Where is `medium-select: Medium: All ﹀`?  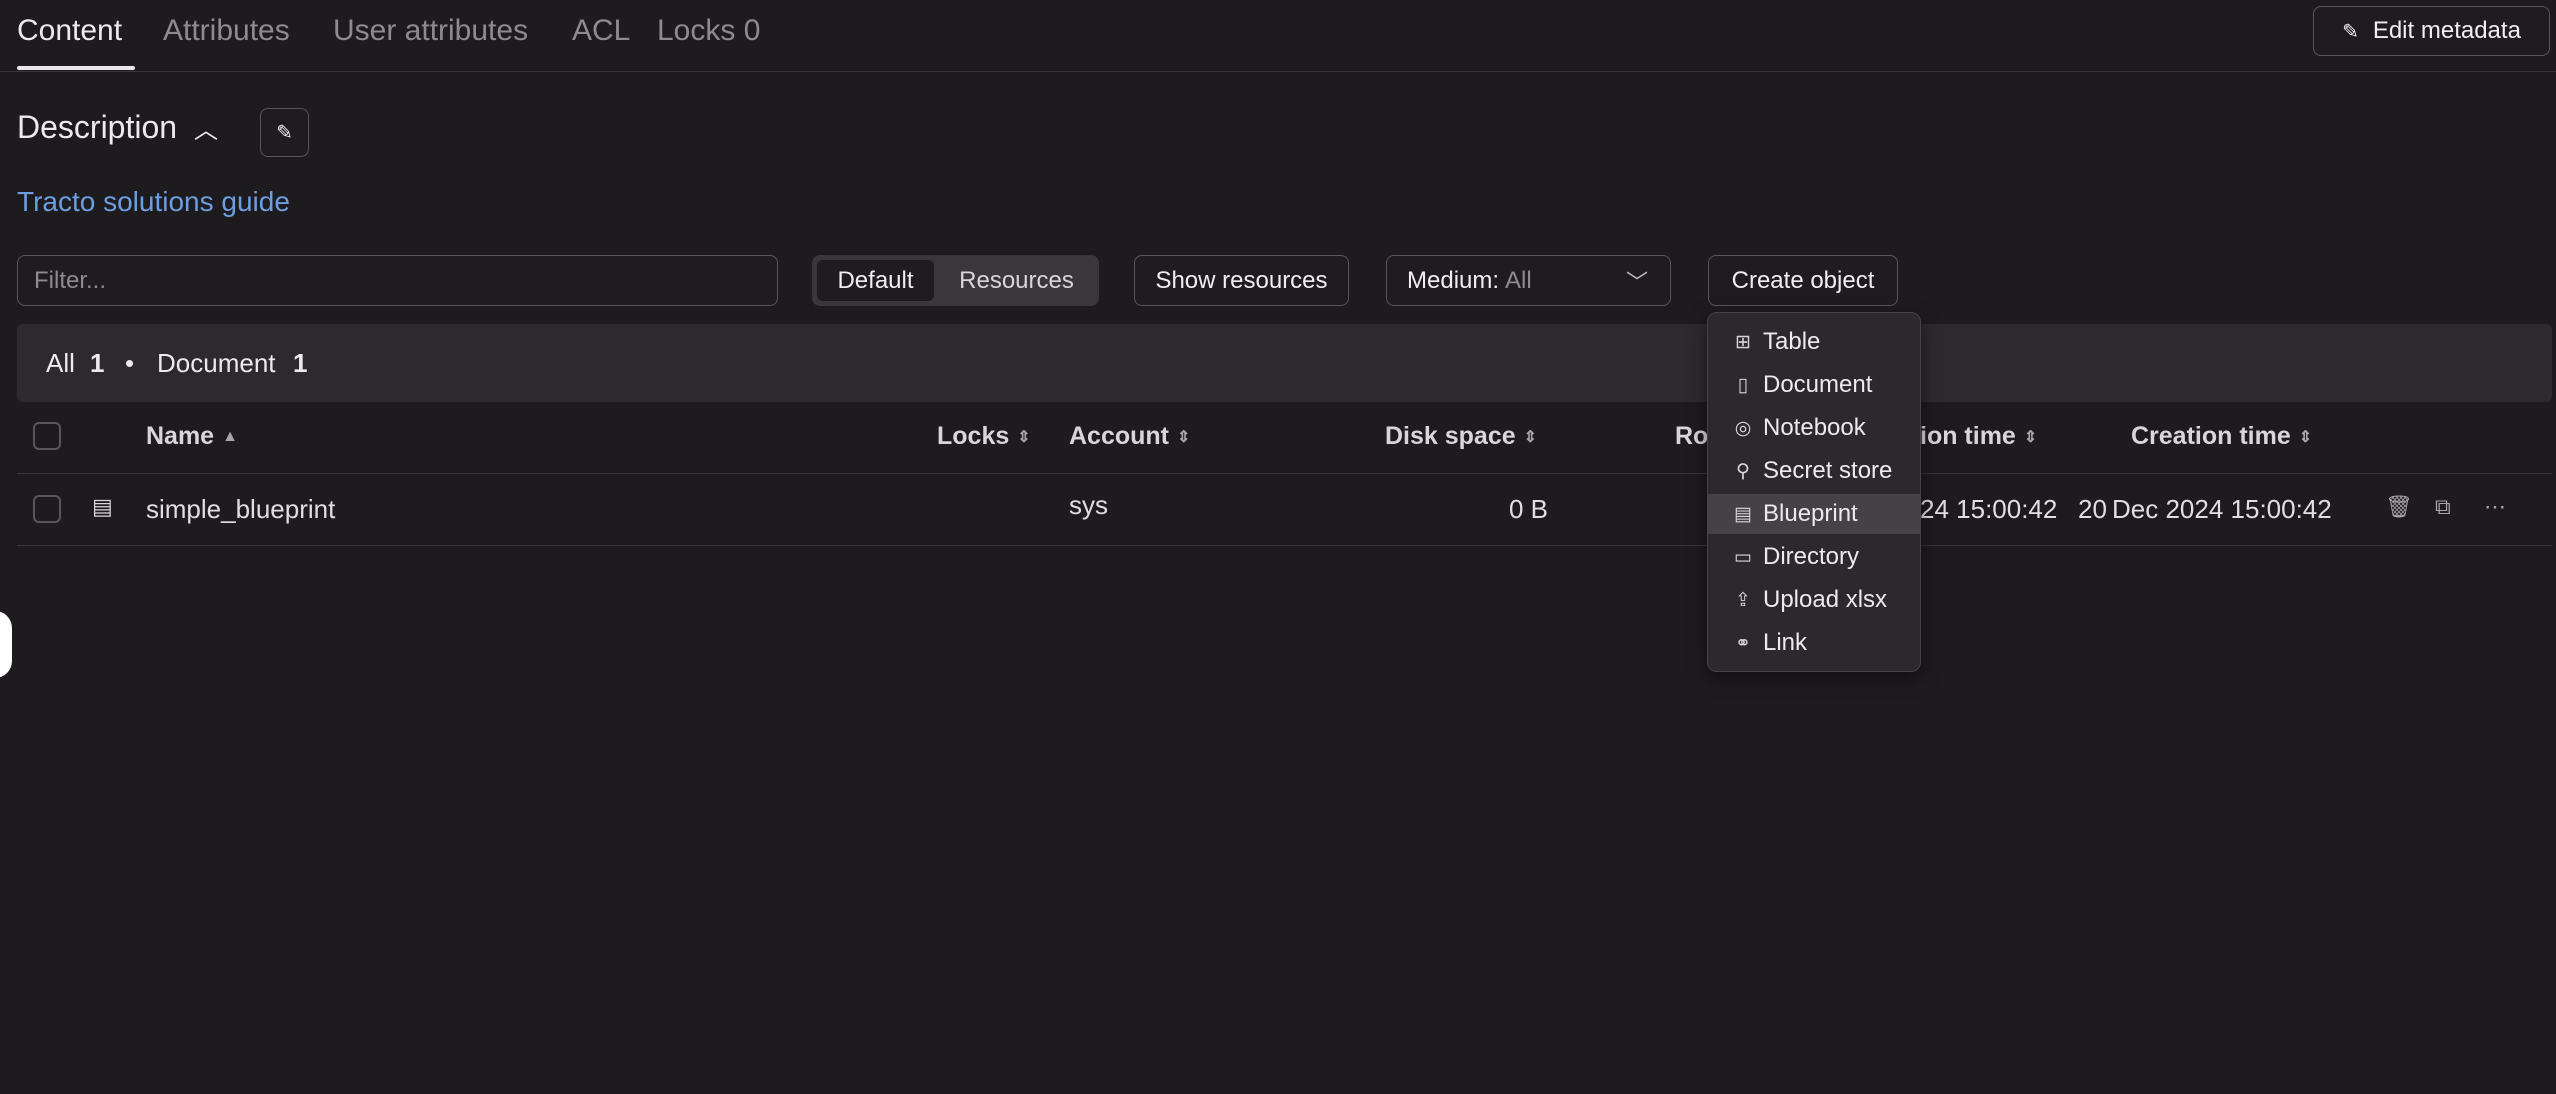
medium-select: Medium: All ﹀ is located at coordinates (1528, 280).